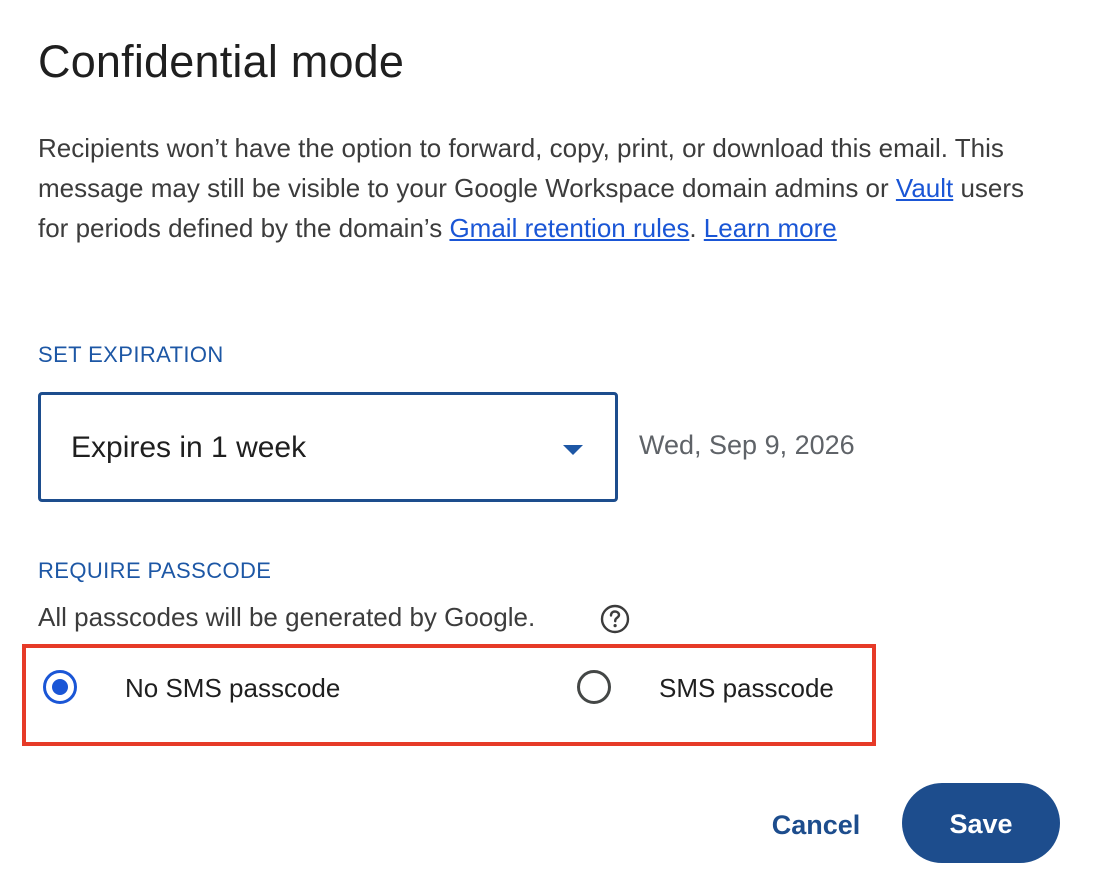  Describe the element at coordinates (594, 687) in the screenshot. I see `sms-passcode-radio` at that location.